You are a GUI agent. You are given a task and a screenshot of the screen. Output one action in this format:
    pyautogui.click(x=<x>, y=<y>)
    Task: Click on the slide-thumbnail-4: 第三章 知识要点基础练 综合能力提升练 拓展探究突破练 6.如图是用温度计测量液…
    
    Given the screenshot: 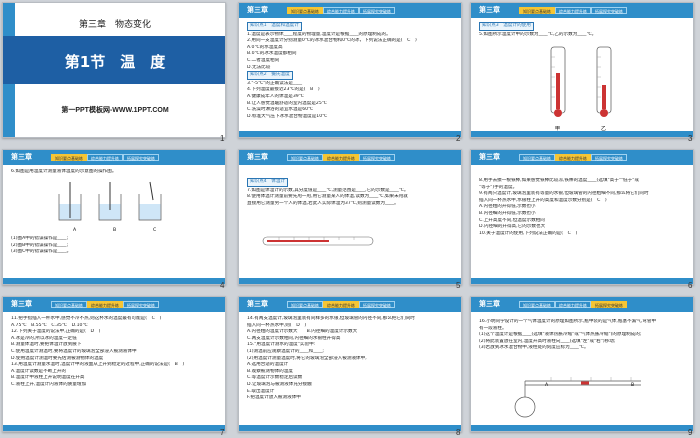 What is the action you would take?
    pyautogui.click(x=114, y=217)
    